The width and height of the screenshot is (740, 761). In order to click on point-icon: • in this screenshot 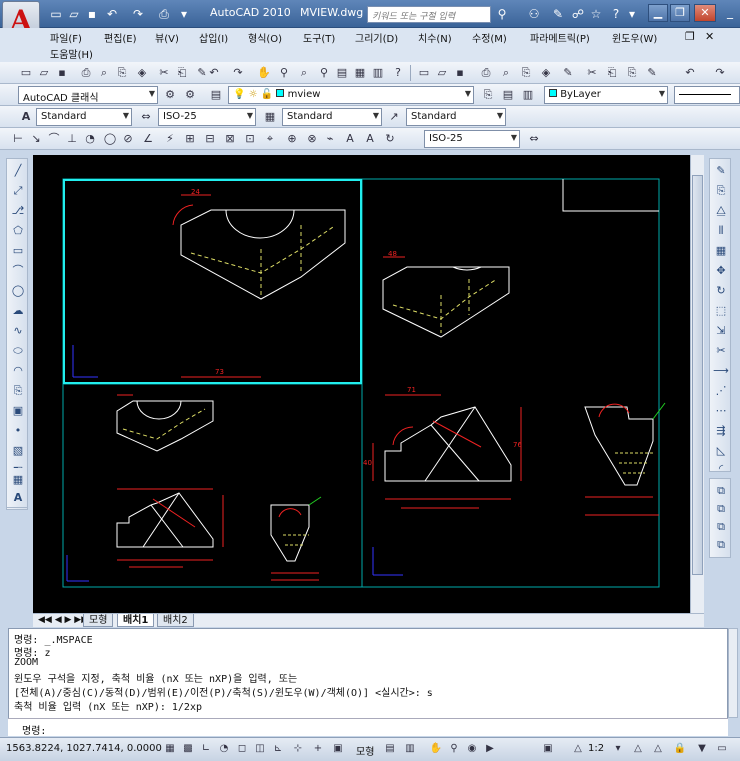, I will do `click(18, 431)`.